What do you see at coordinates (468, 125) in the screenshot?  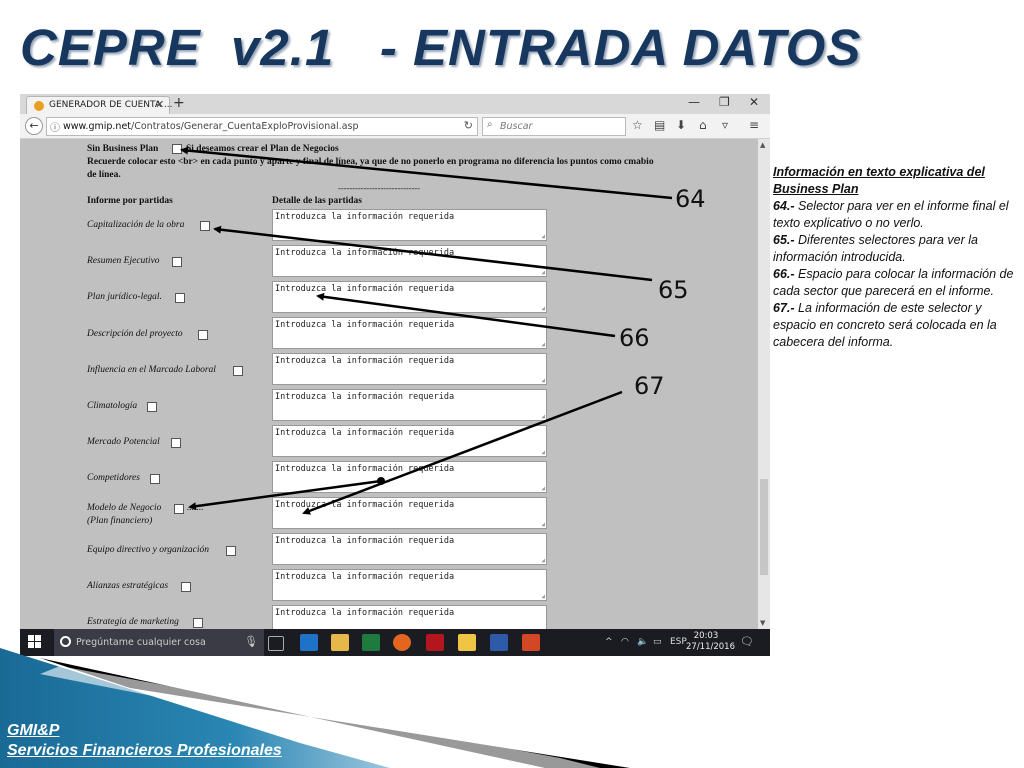 I see `reload-icon: ↻` at bounding box center [468, 125].